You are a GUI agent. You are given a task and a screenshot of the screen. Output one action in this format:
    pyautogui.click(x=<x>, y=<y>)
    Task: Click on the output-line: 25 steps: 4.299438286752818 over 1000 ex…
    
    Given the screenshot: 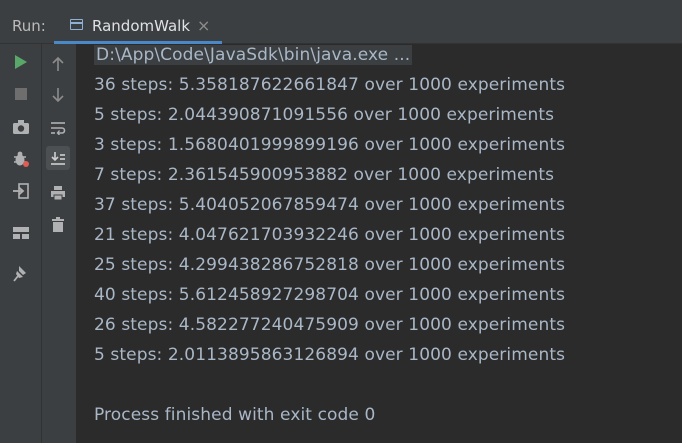 What is the action you would take?
    pyautogui.click(x=330, y=265)
    